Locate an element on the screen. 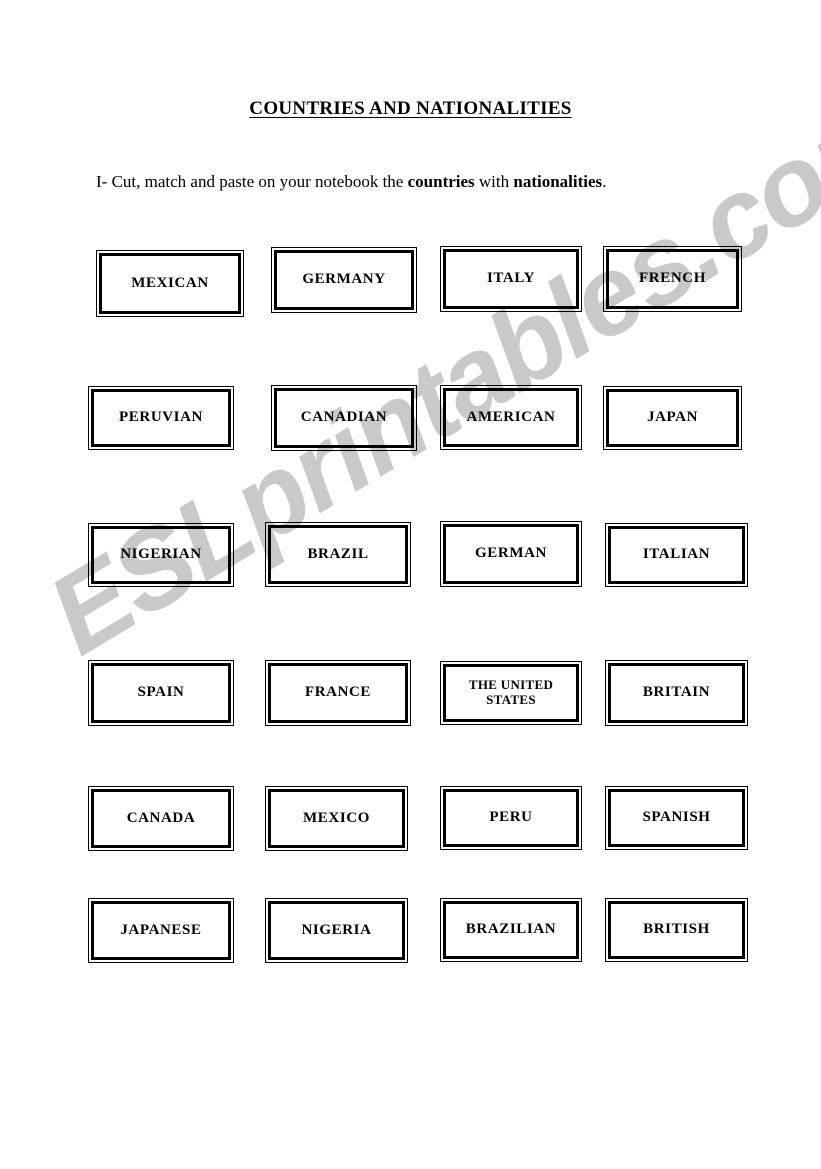 The height and width of the screenshot is (1169, 821). word-card-border: PERUVIAN is located at coordinates (161, 418).